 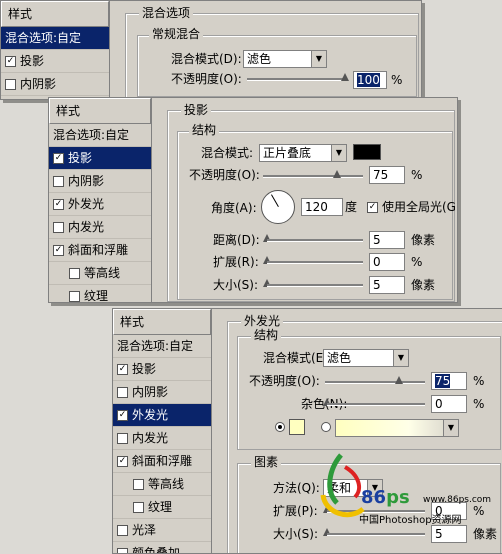 I want to click on watermark-brand: 86ps, so click(x=385, y=497).